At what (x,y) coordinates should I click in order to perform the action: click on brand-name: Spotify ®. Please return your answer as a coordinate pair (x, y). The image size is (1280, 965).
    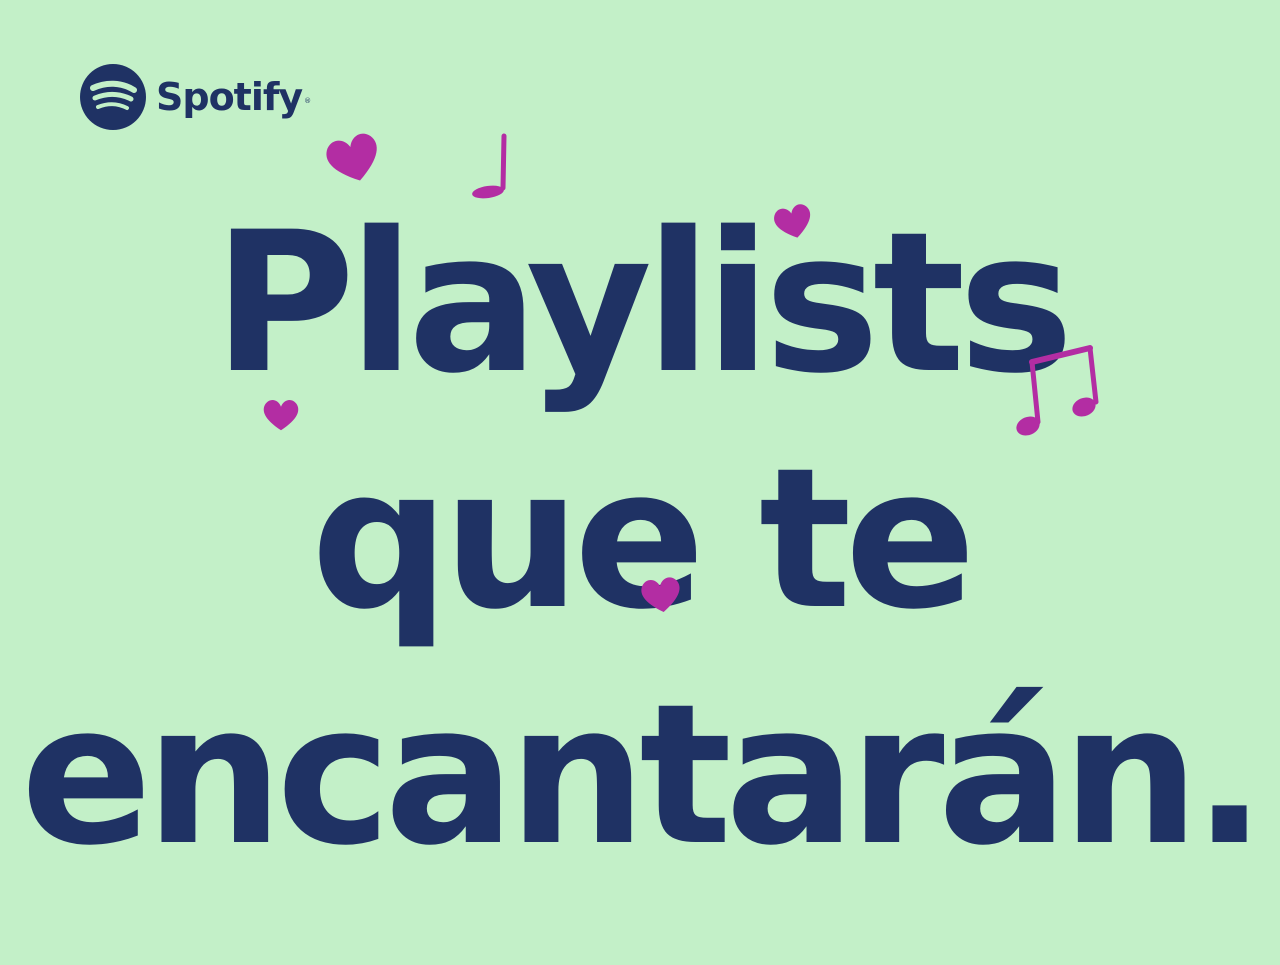
    Looking at the image, I should click on (234, 97).